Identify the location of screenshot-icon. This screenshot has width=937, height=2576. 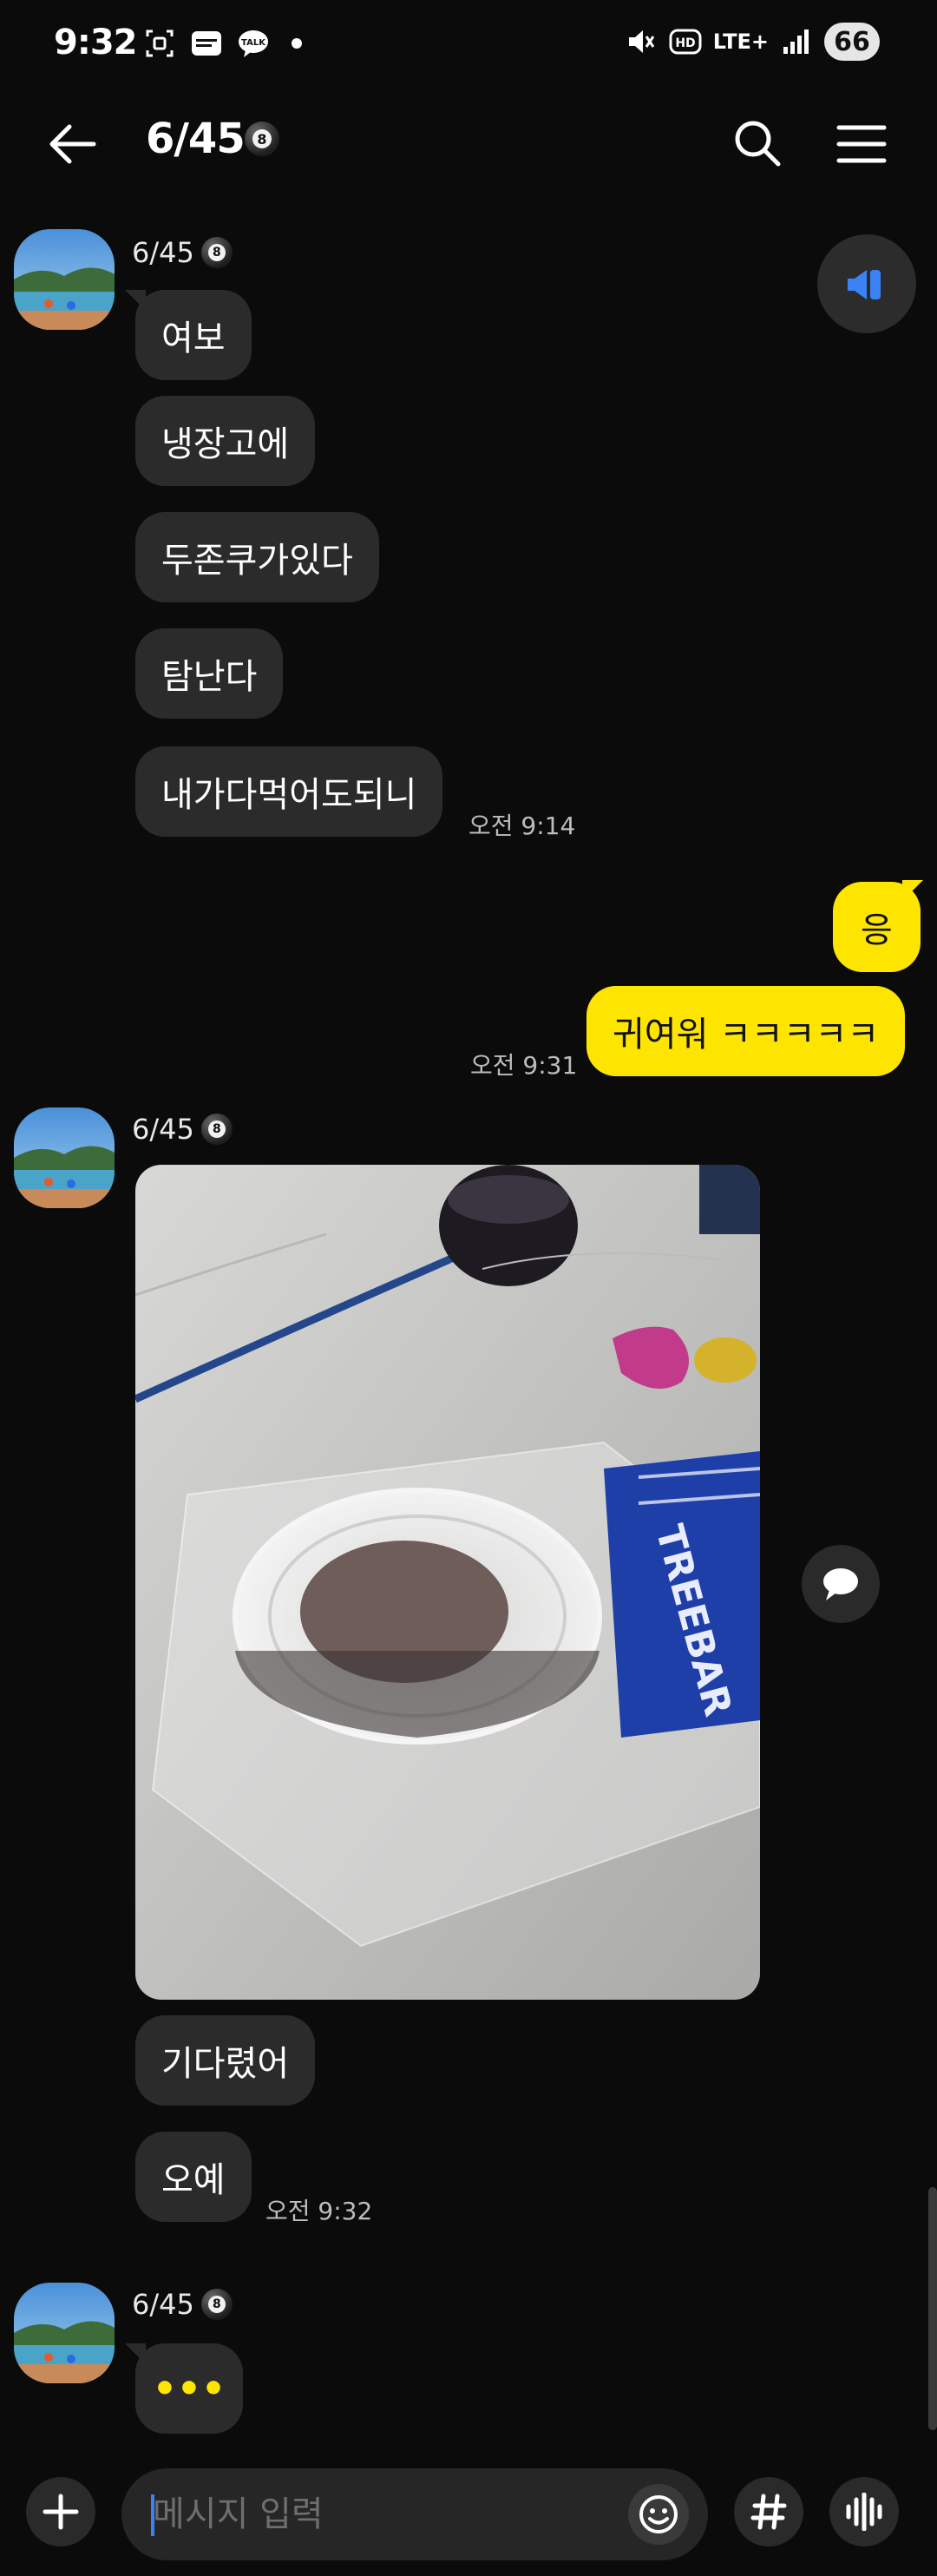
(159, 43).